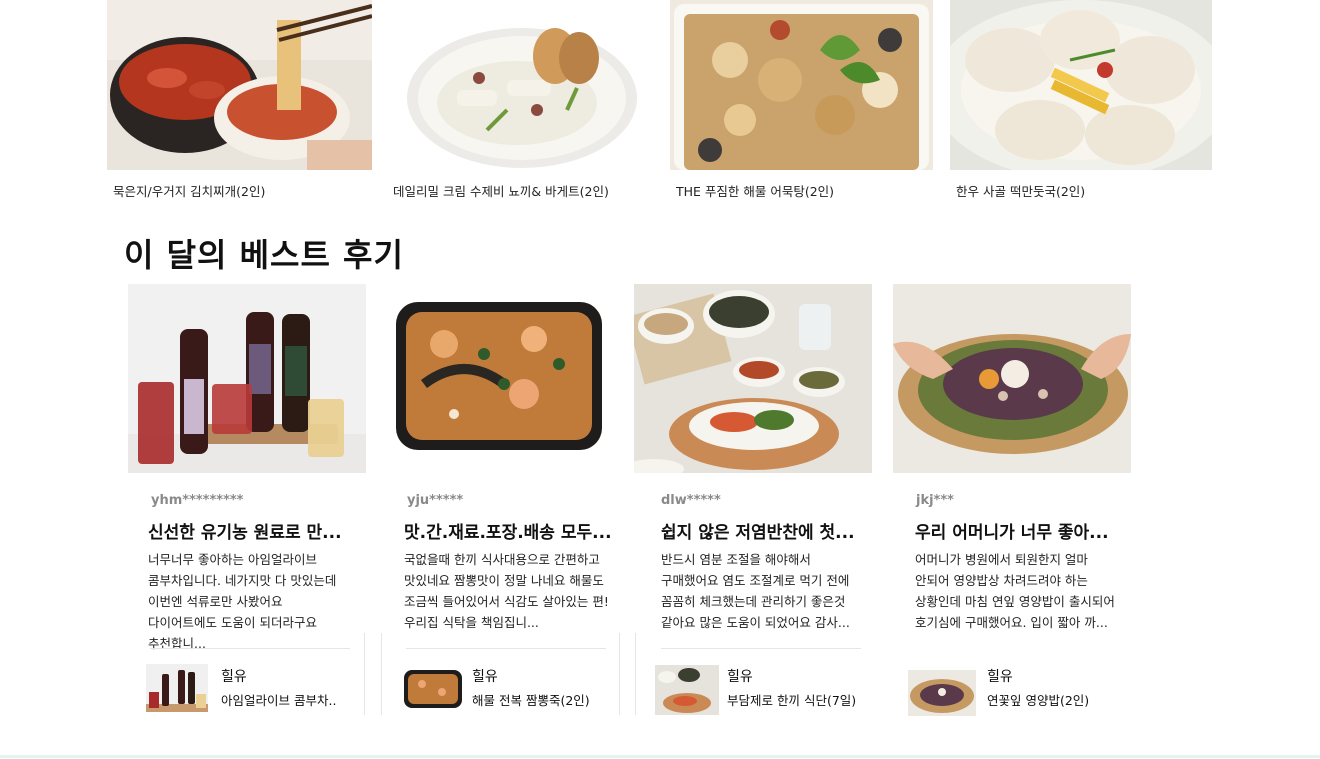  Describe the element at coordinates (189, 190) in the screenshot. I see `product-name: 묵은지/우거지 김치찌개(2인)` at that location.